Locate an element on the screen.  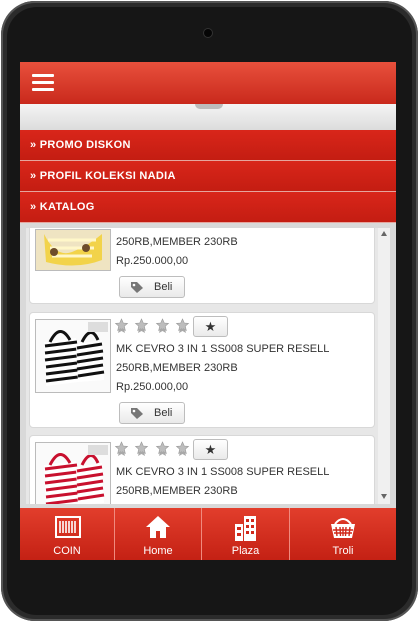
product-card: 250RB,MEMBER 230RB Rp.250.000,00 Beli is located at coordinates (202, 266).